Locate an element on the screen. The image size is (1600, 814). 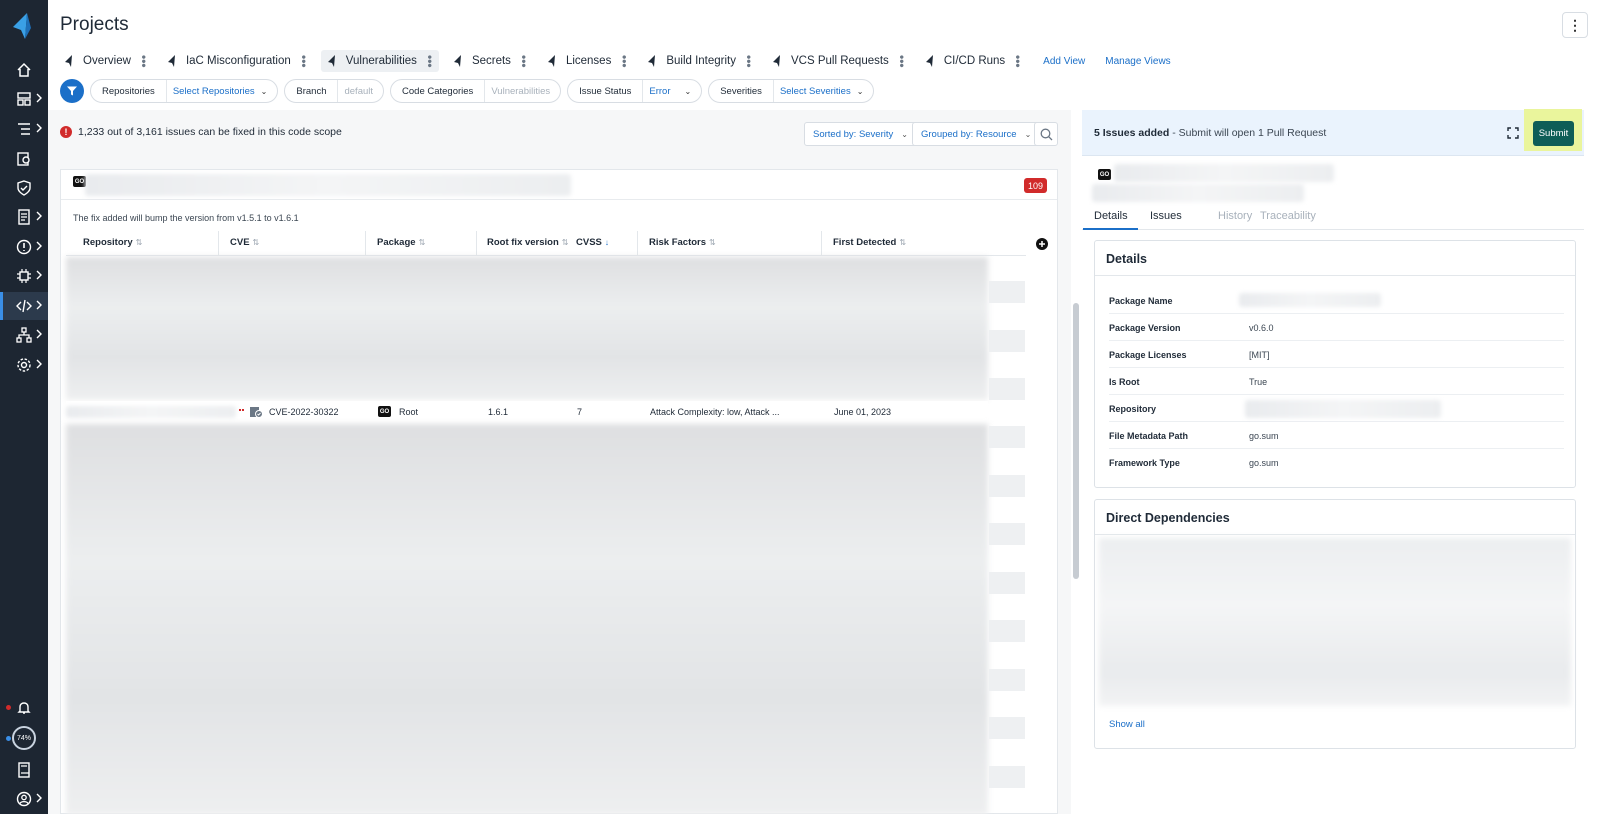
add-view-link: Add View is located at coordinates (1064, 61).